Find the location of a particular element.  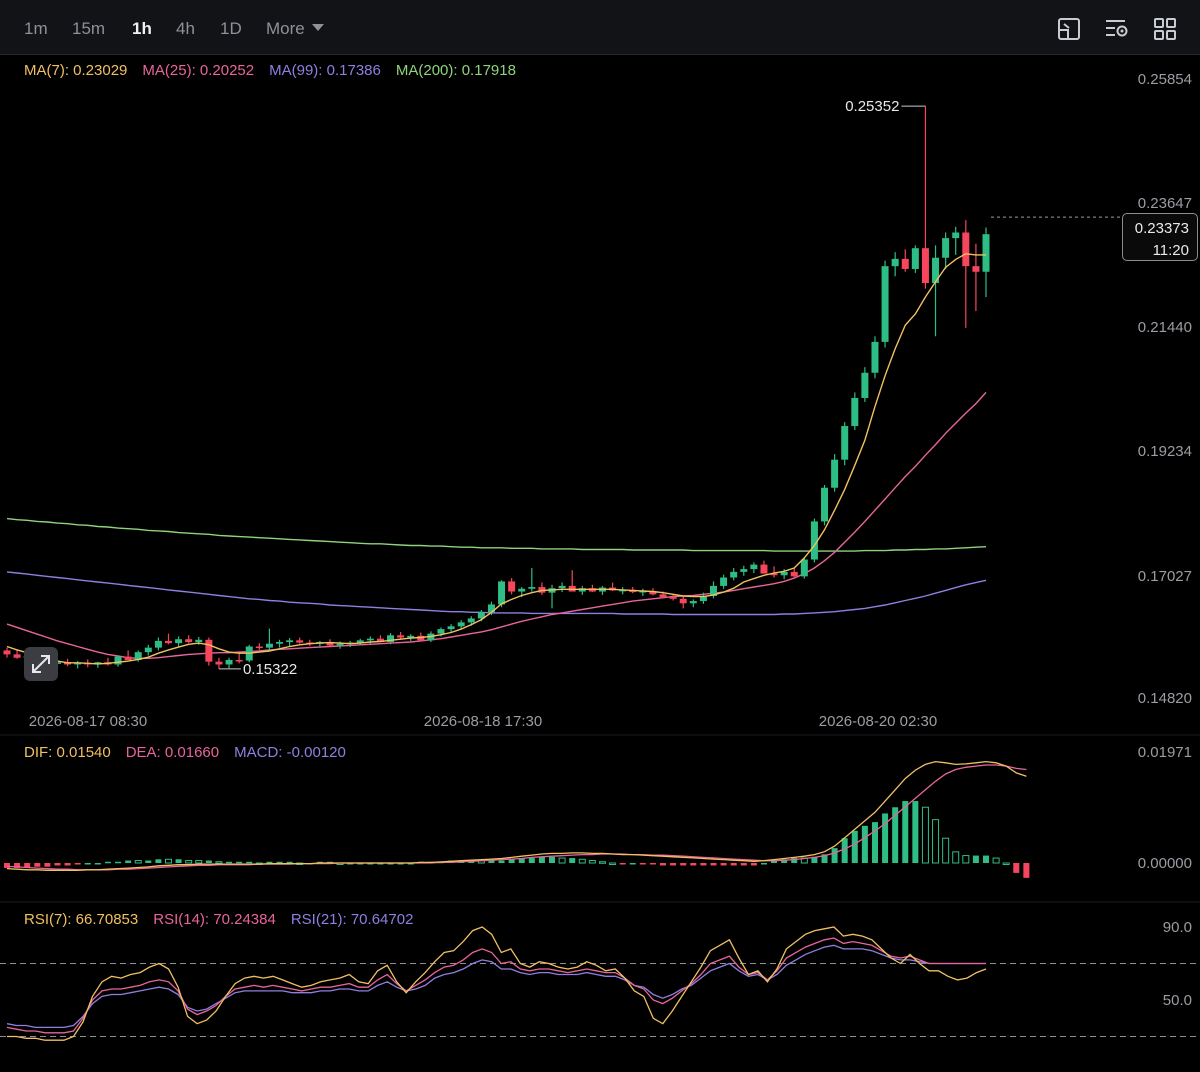

timeframe-1d: 1D is located at coordinates (231, 29).